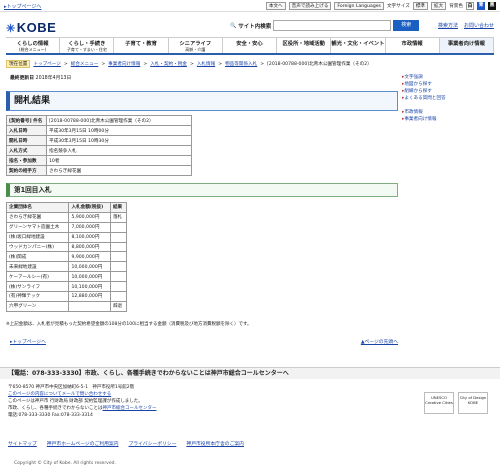  What do you see at coordinates (448, 112) in the screenshot?
I see `sidebar-item-city-admin: ▸市政情報` at bounding box center [448, 112].